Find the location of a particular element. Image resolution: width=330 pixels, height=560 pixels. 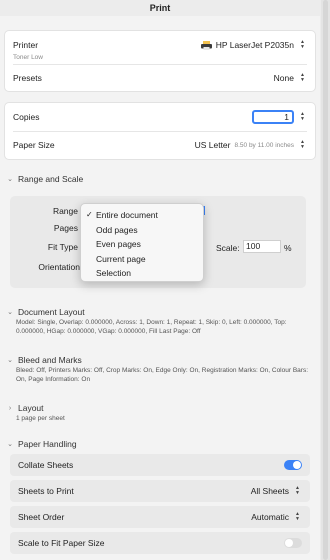

copies-input: 1 is located at coordinates (273, 117).